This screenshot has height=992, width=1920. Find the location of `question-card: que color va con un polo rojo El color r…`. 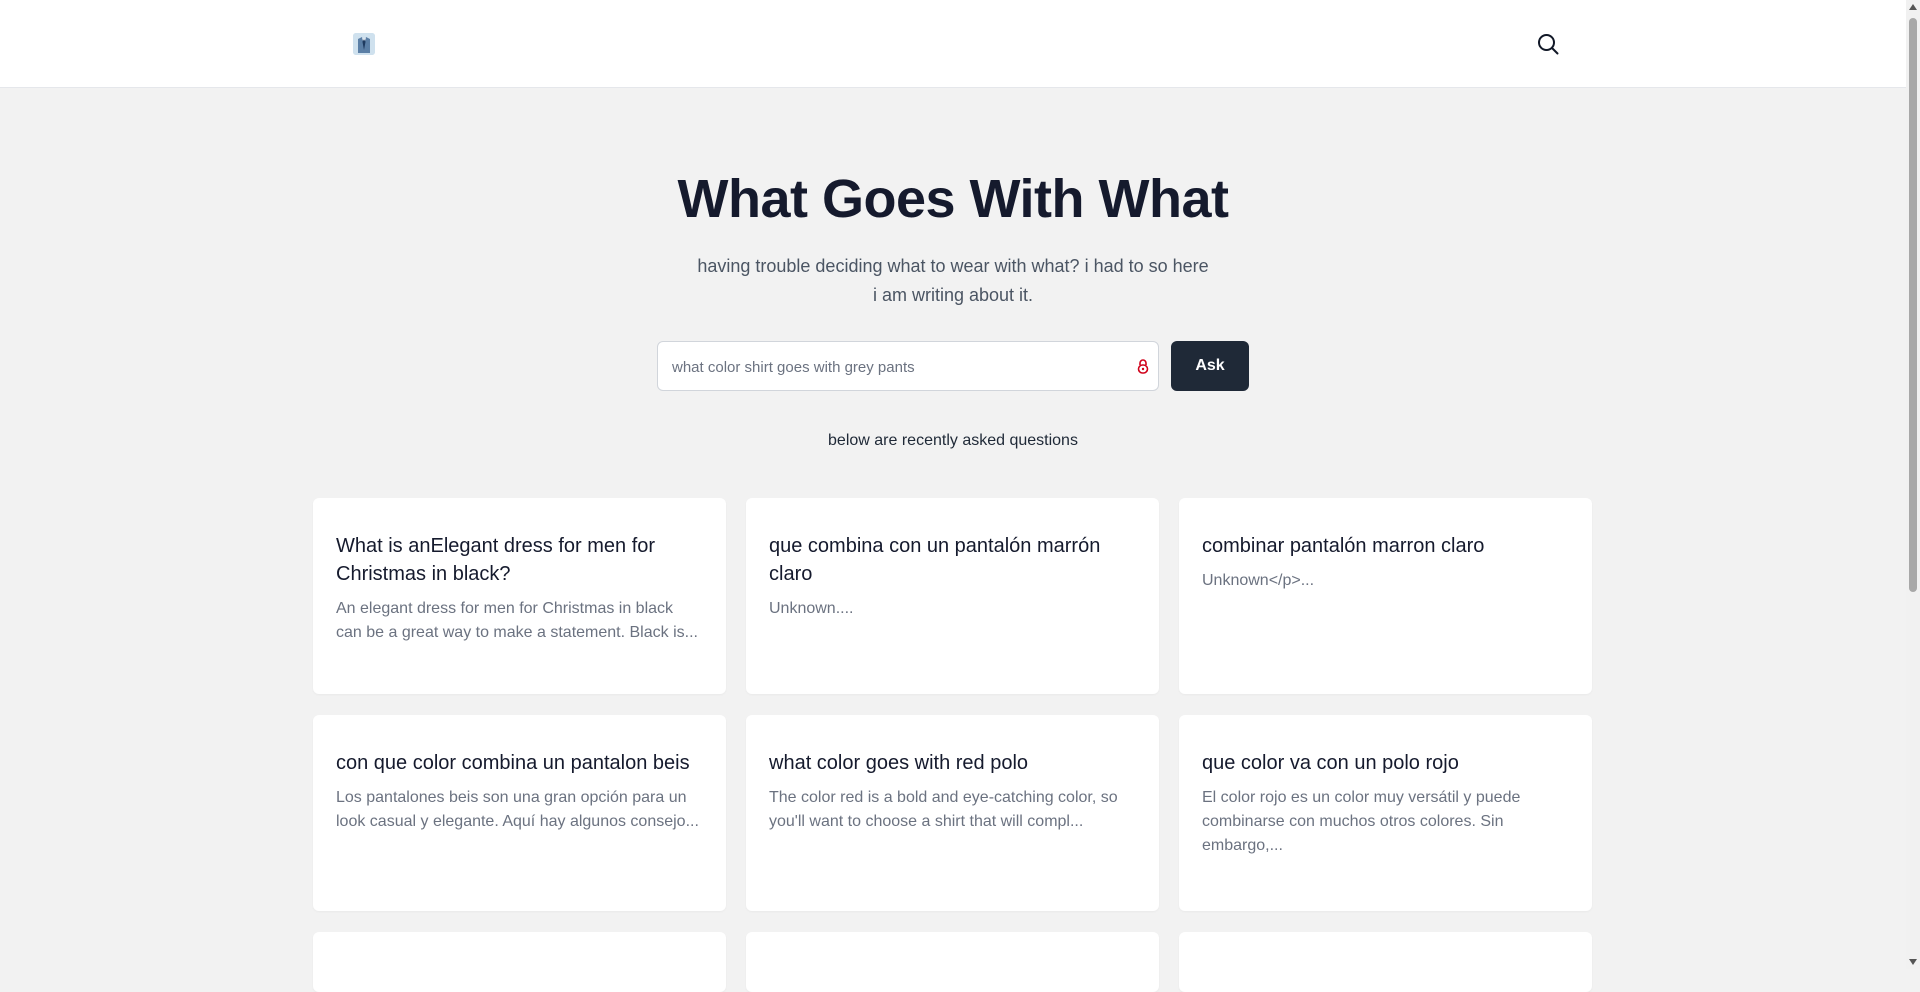

question-card: que color va con un polo rojo El color r… is located at coordinates (1385, 813).